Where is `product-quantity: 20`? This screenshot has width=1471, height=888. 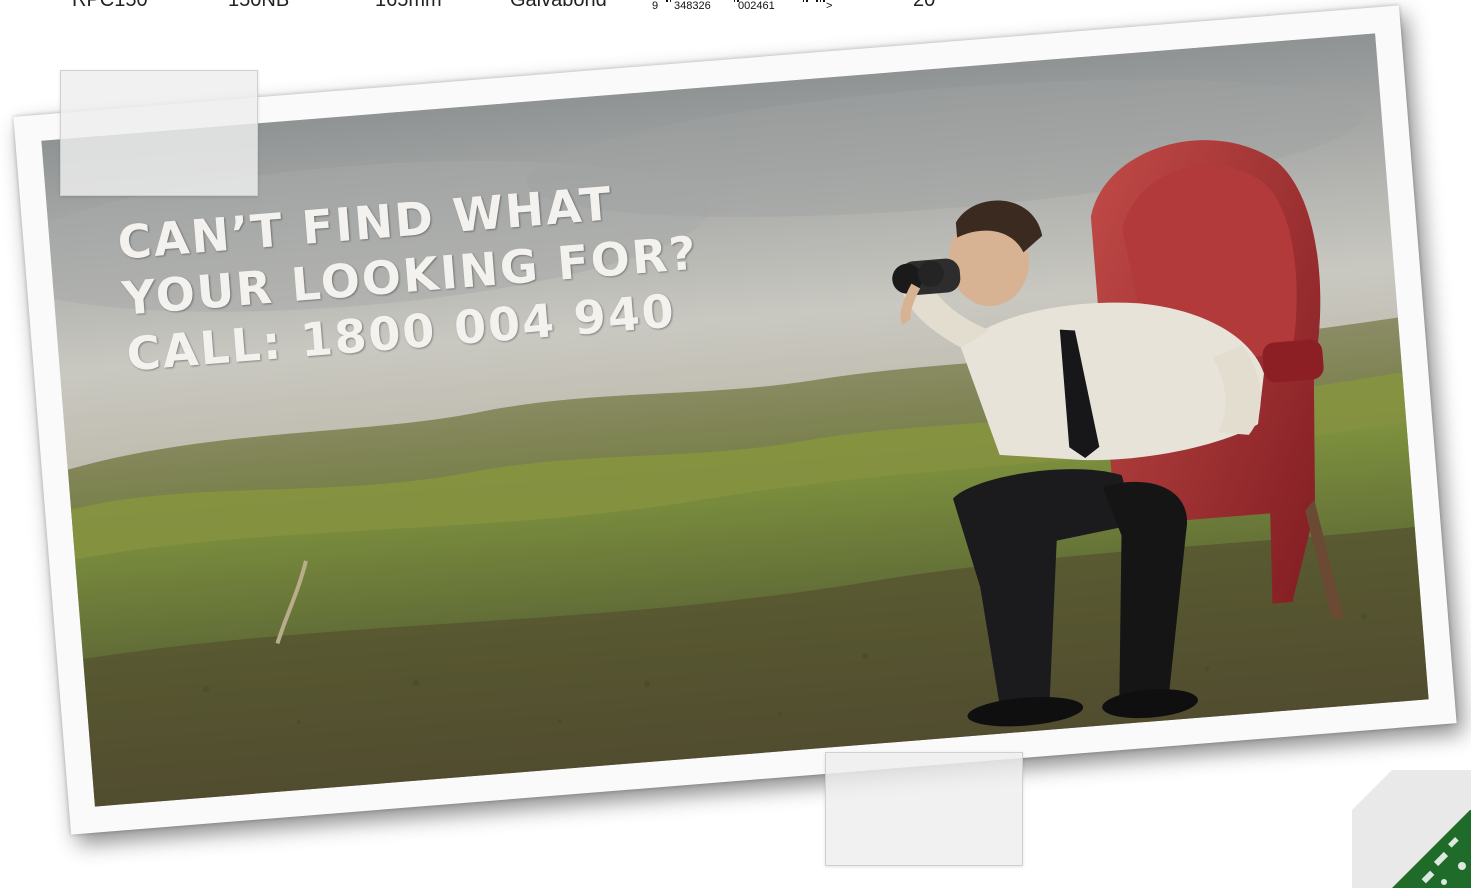
product-quantity: 20 is located at coordinates (924, 5).